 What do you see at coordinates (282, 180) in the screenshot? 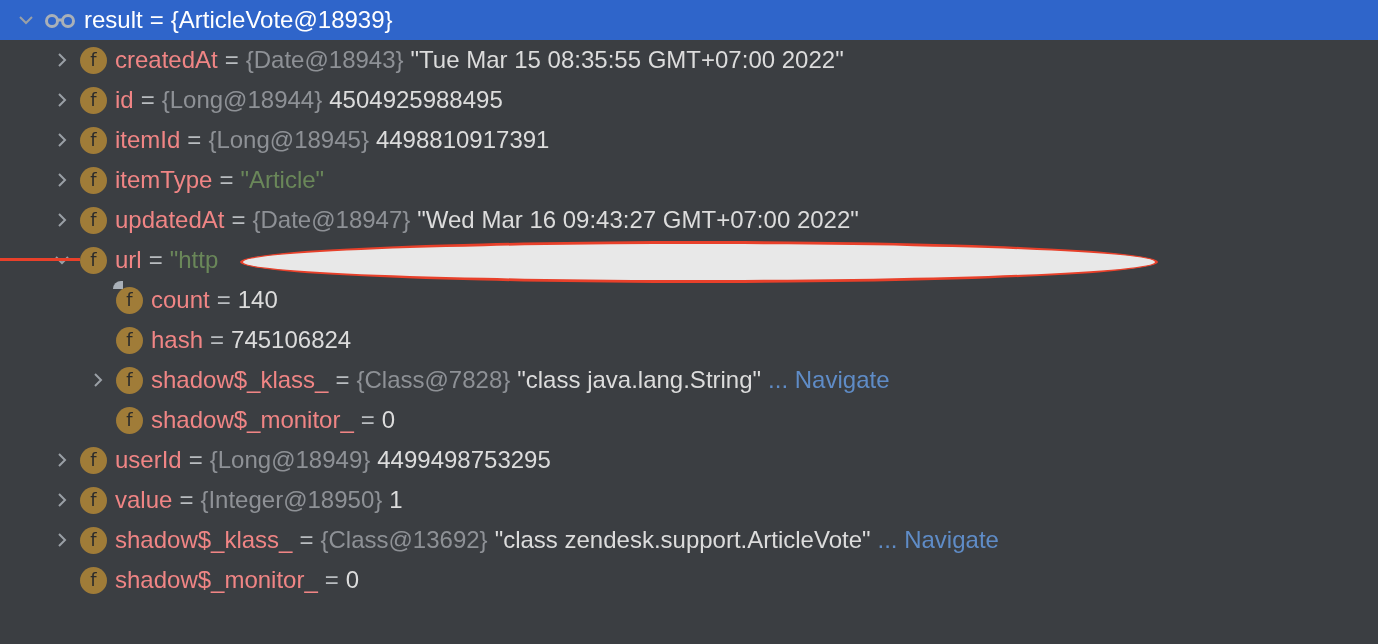
I see `field-value: "Article"` at bounding box center [282, 180].